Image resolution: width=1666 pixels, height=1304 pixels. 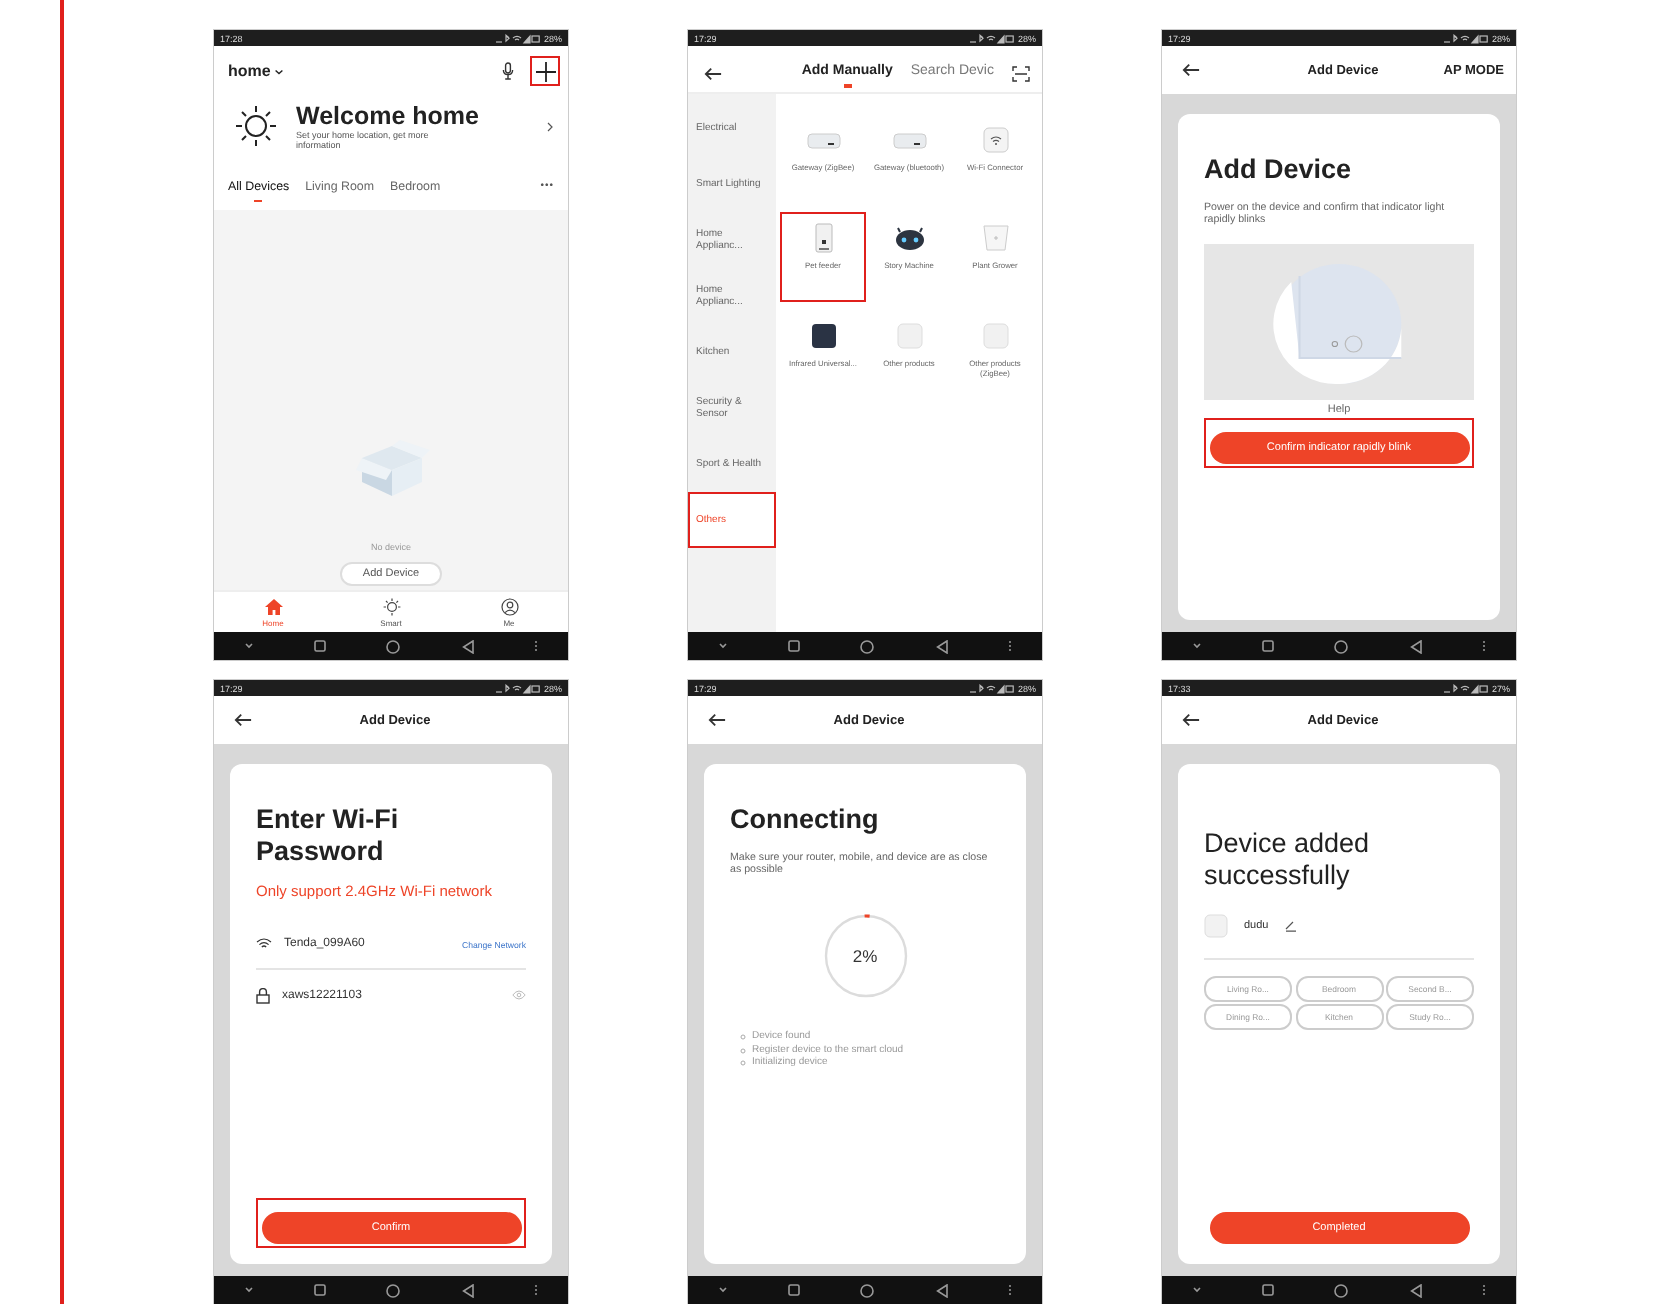 I want to click on plant-pot-icon, so click(x=995, y=237).